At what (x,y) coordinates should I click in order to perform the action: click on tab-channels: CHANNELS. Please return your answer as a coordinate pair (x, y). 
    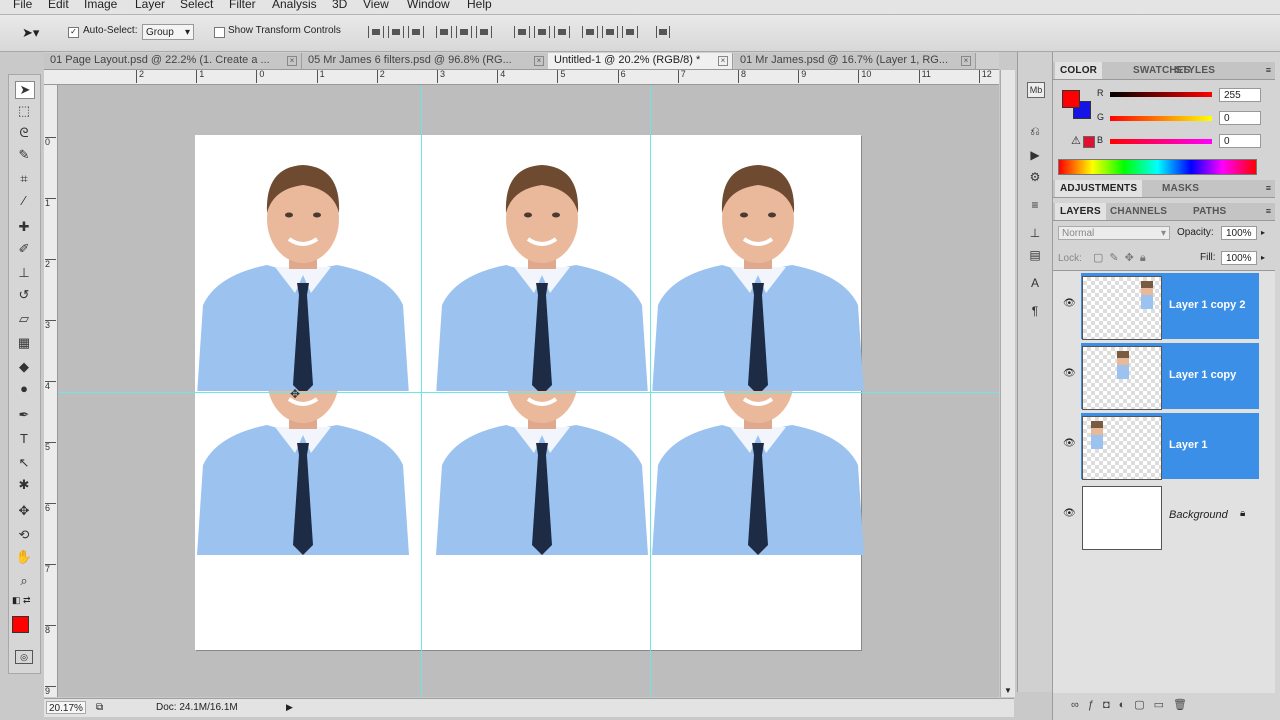
    Looking at the image, I should click on (1138, 211).